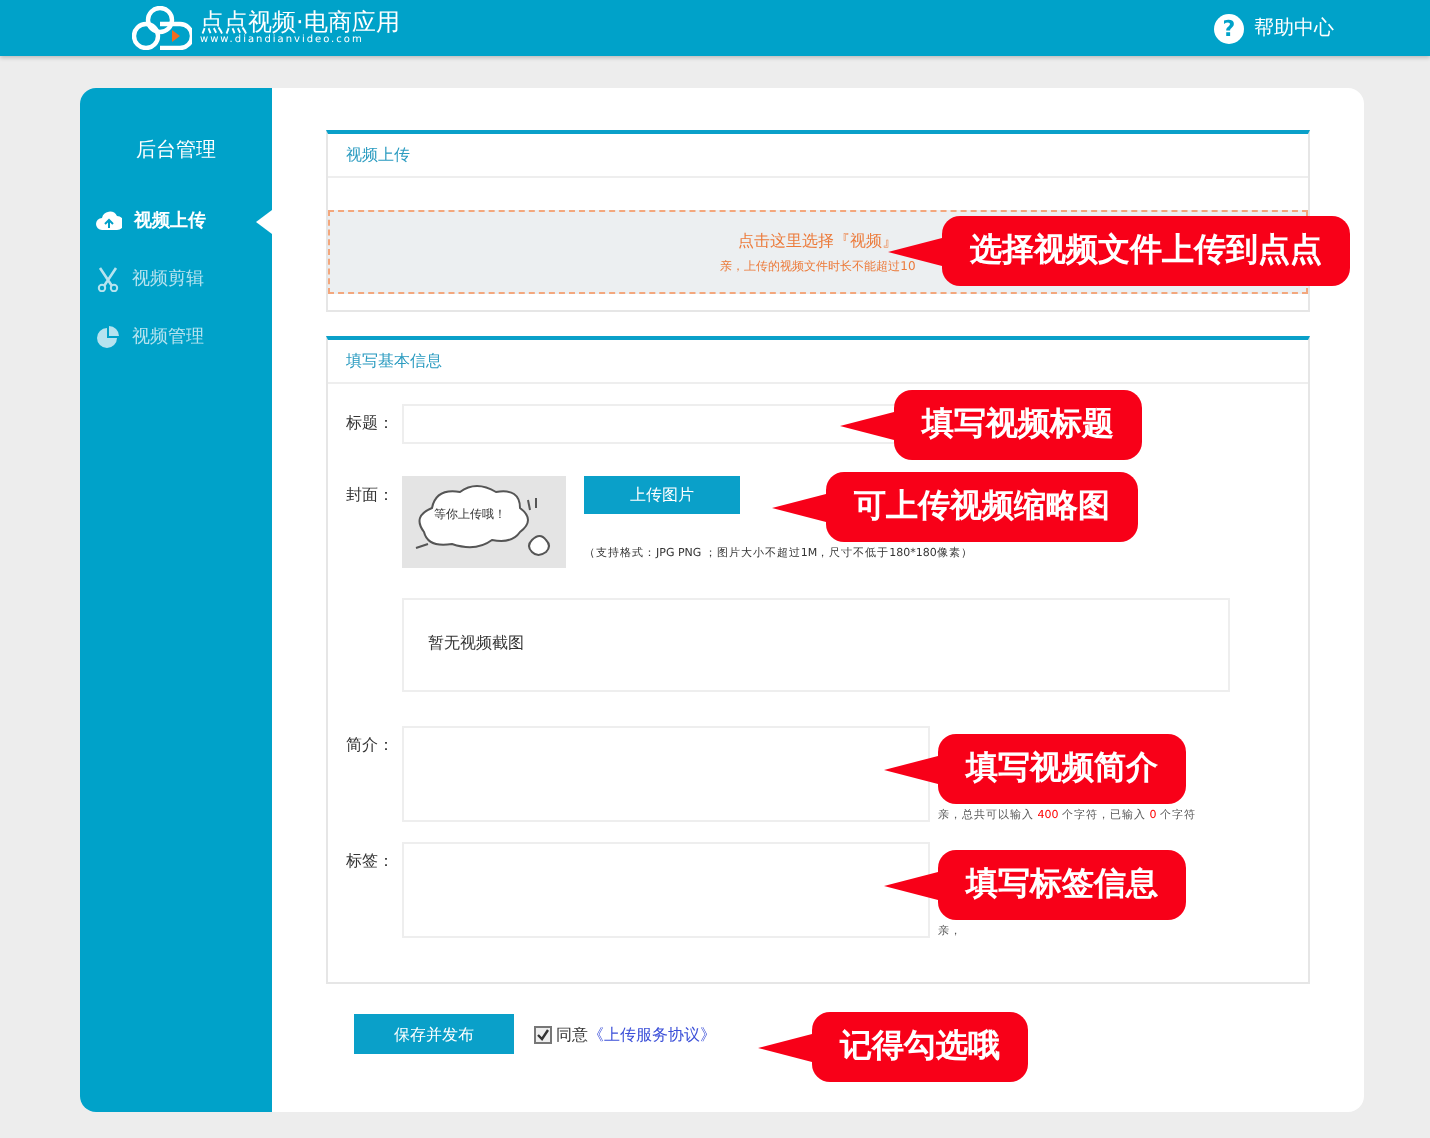  I want to click on panel-title: 填写基本信息, so click(818, 362).